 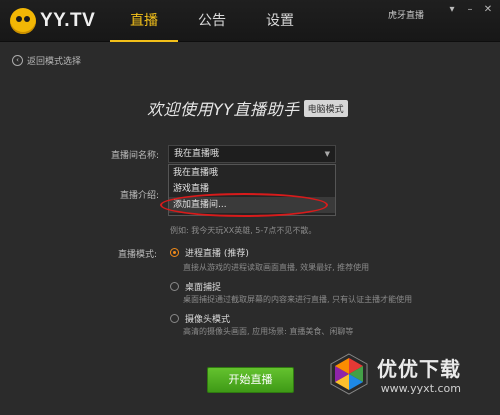 I want to click on mode-process-option: 进程直播 (推荐), so click(x=209, y=252).